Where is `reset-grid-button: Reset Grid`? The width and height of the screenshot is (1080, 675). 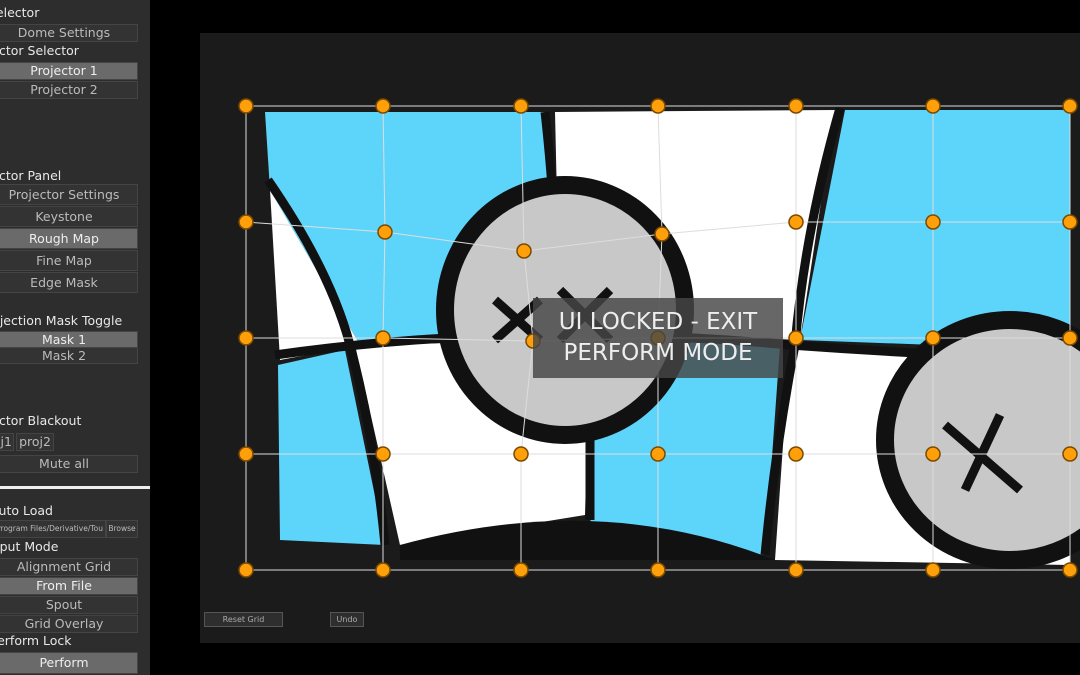 reset-grid-button: Reset Grid is located at coordinates (243, 619).